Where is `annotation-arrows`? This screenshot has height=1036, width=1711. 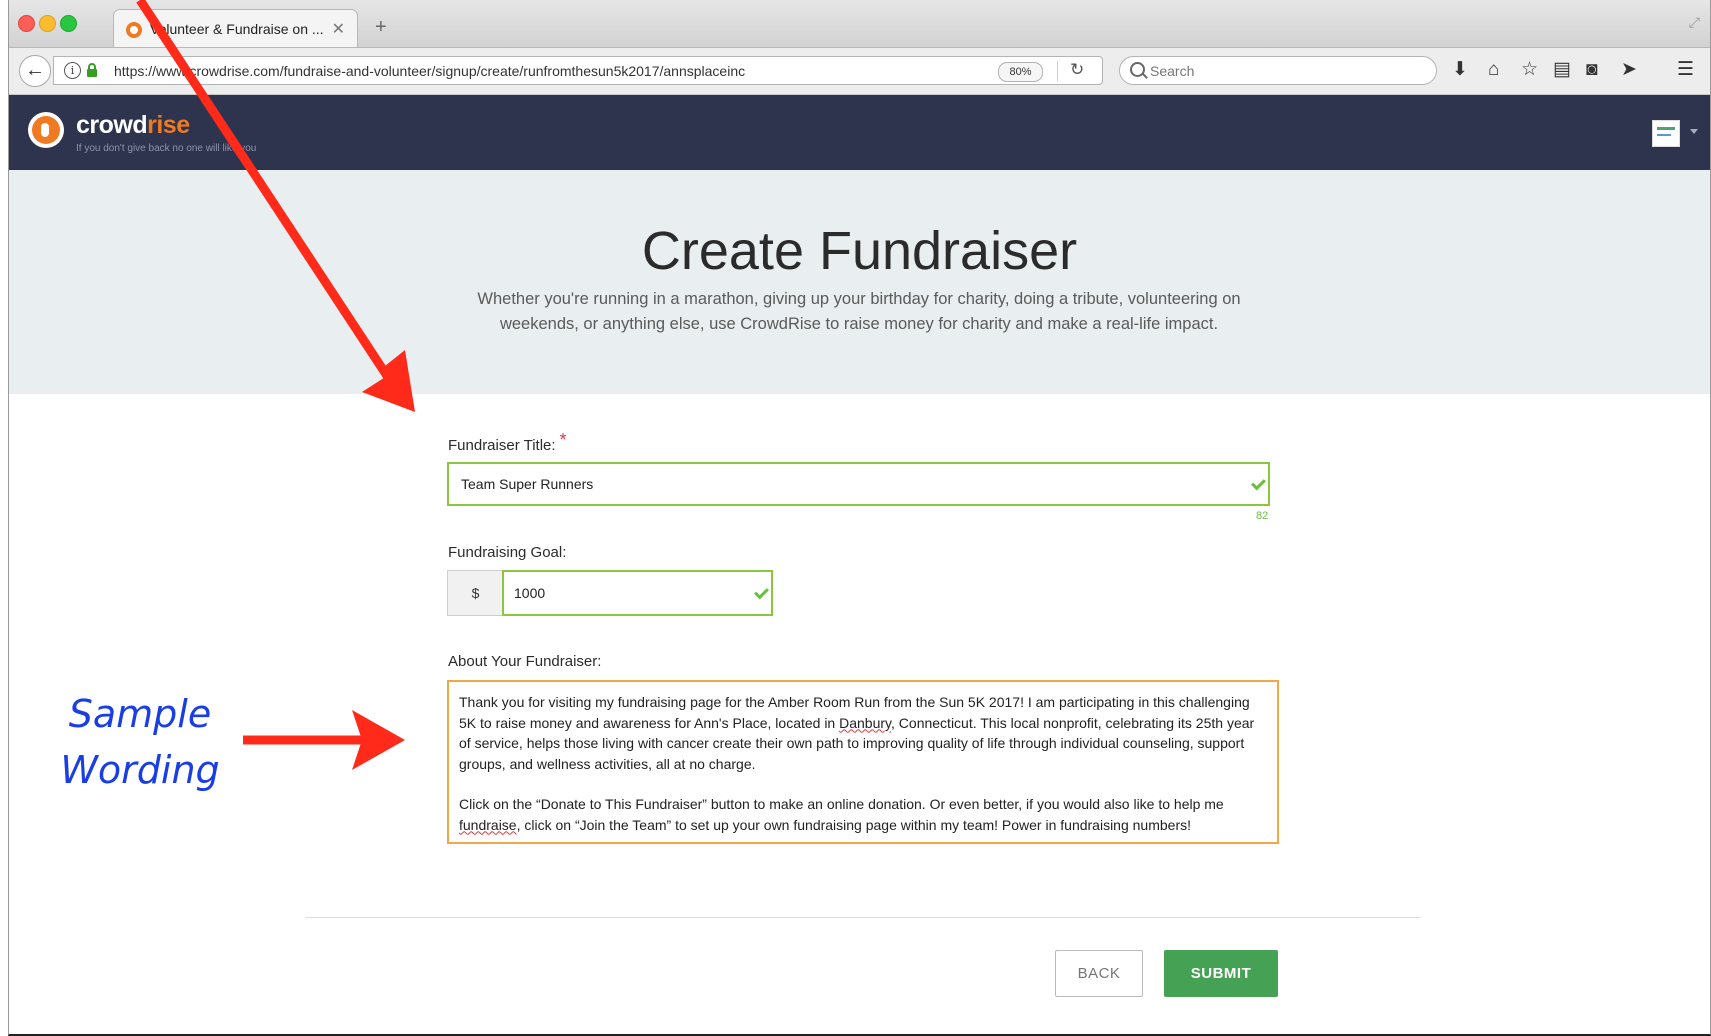 annotation-arrows is located at coordinates (275, 385).